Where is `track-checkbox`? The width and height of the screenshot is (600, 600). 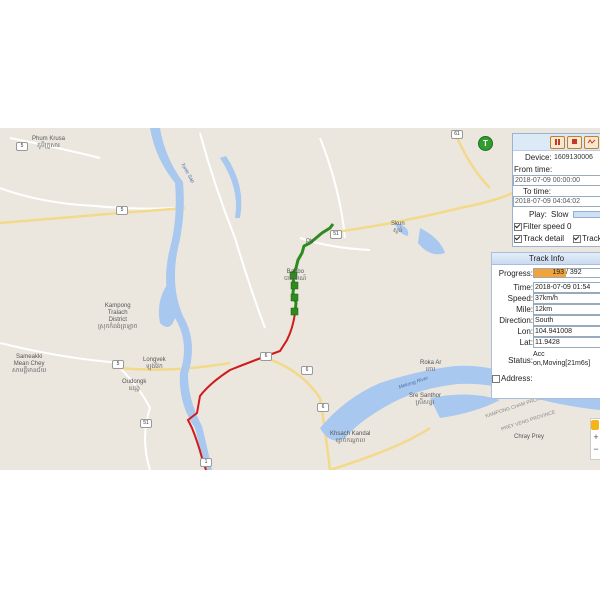 track-checkbox is located at coordinates (577, 238).